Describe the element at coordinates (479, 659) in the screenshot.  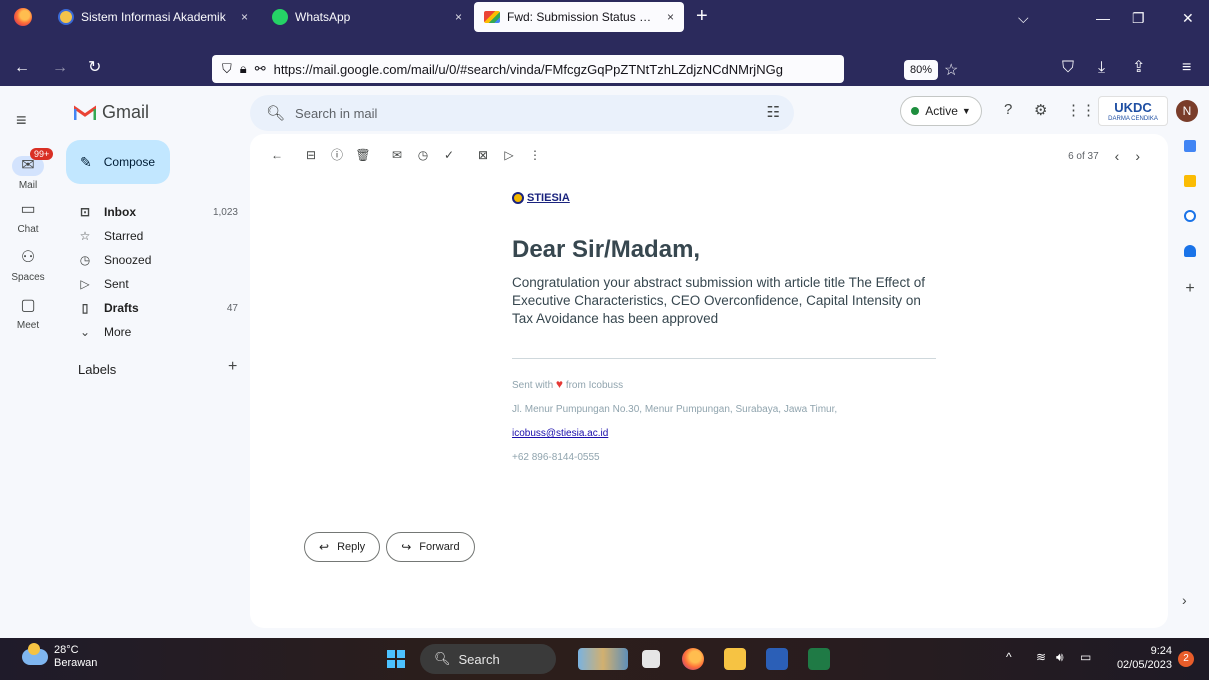
I see `taskbar-search-label: Search` at that location.